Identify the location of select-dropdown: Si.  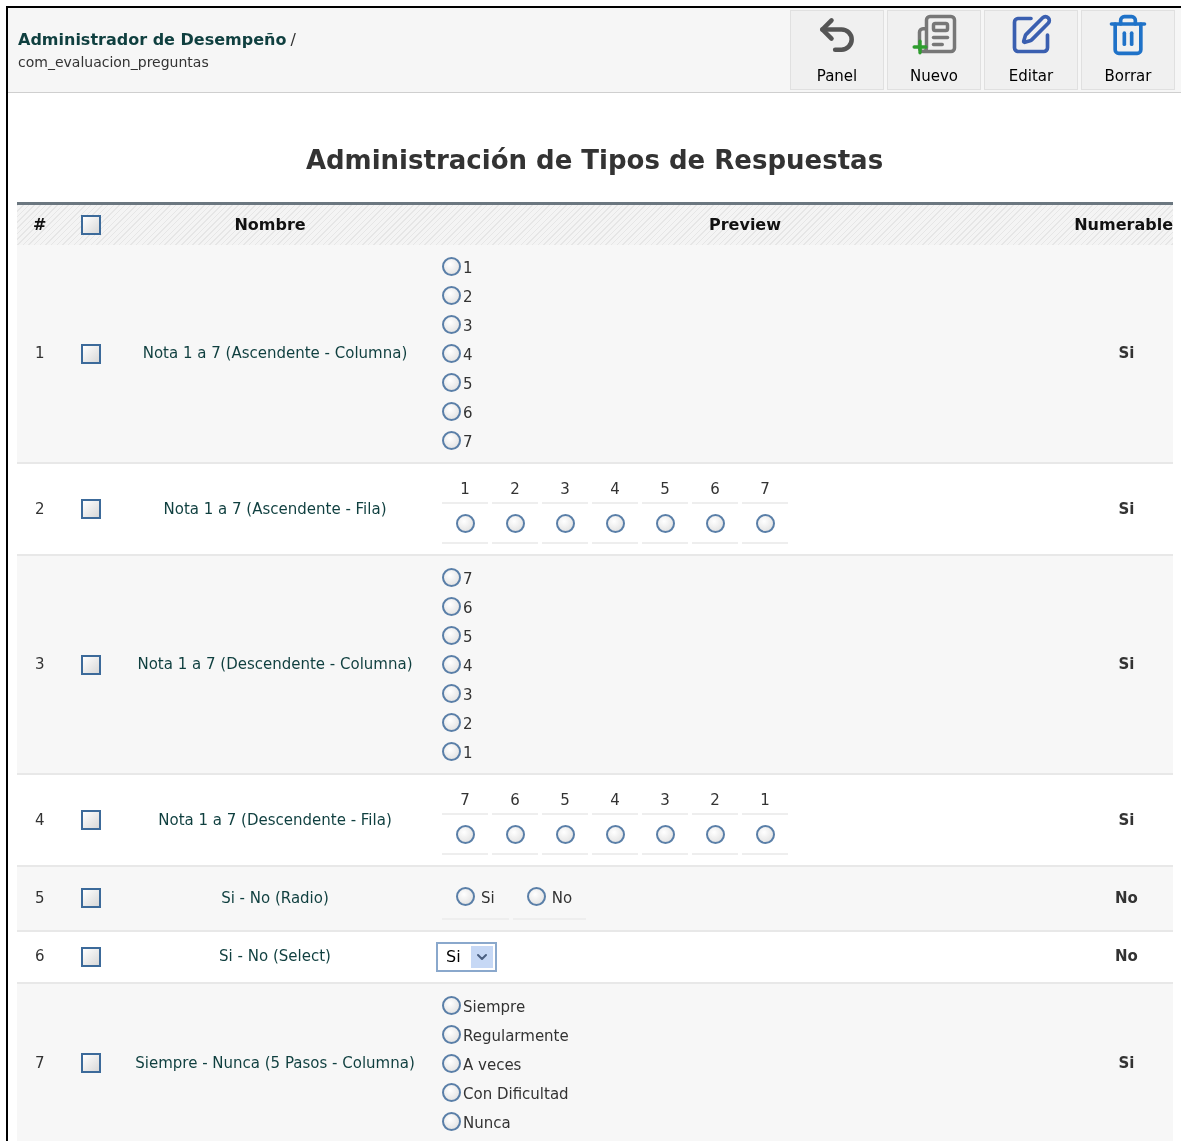
(466, 956).